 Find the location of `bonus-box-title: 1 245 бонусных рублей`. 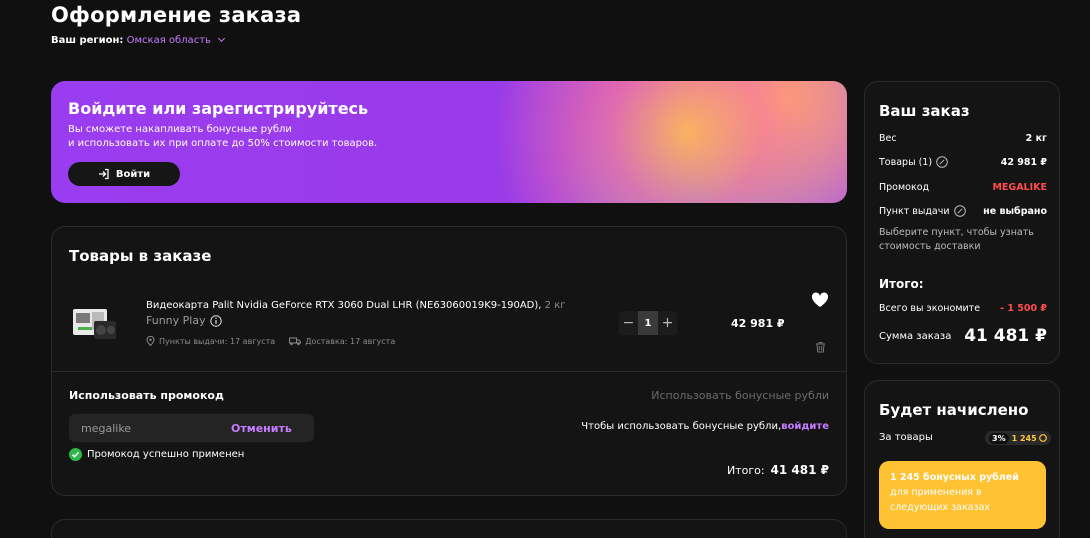

bonus-box-title: 1 245 бонусных рублей is located at coordinates (954, 477).